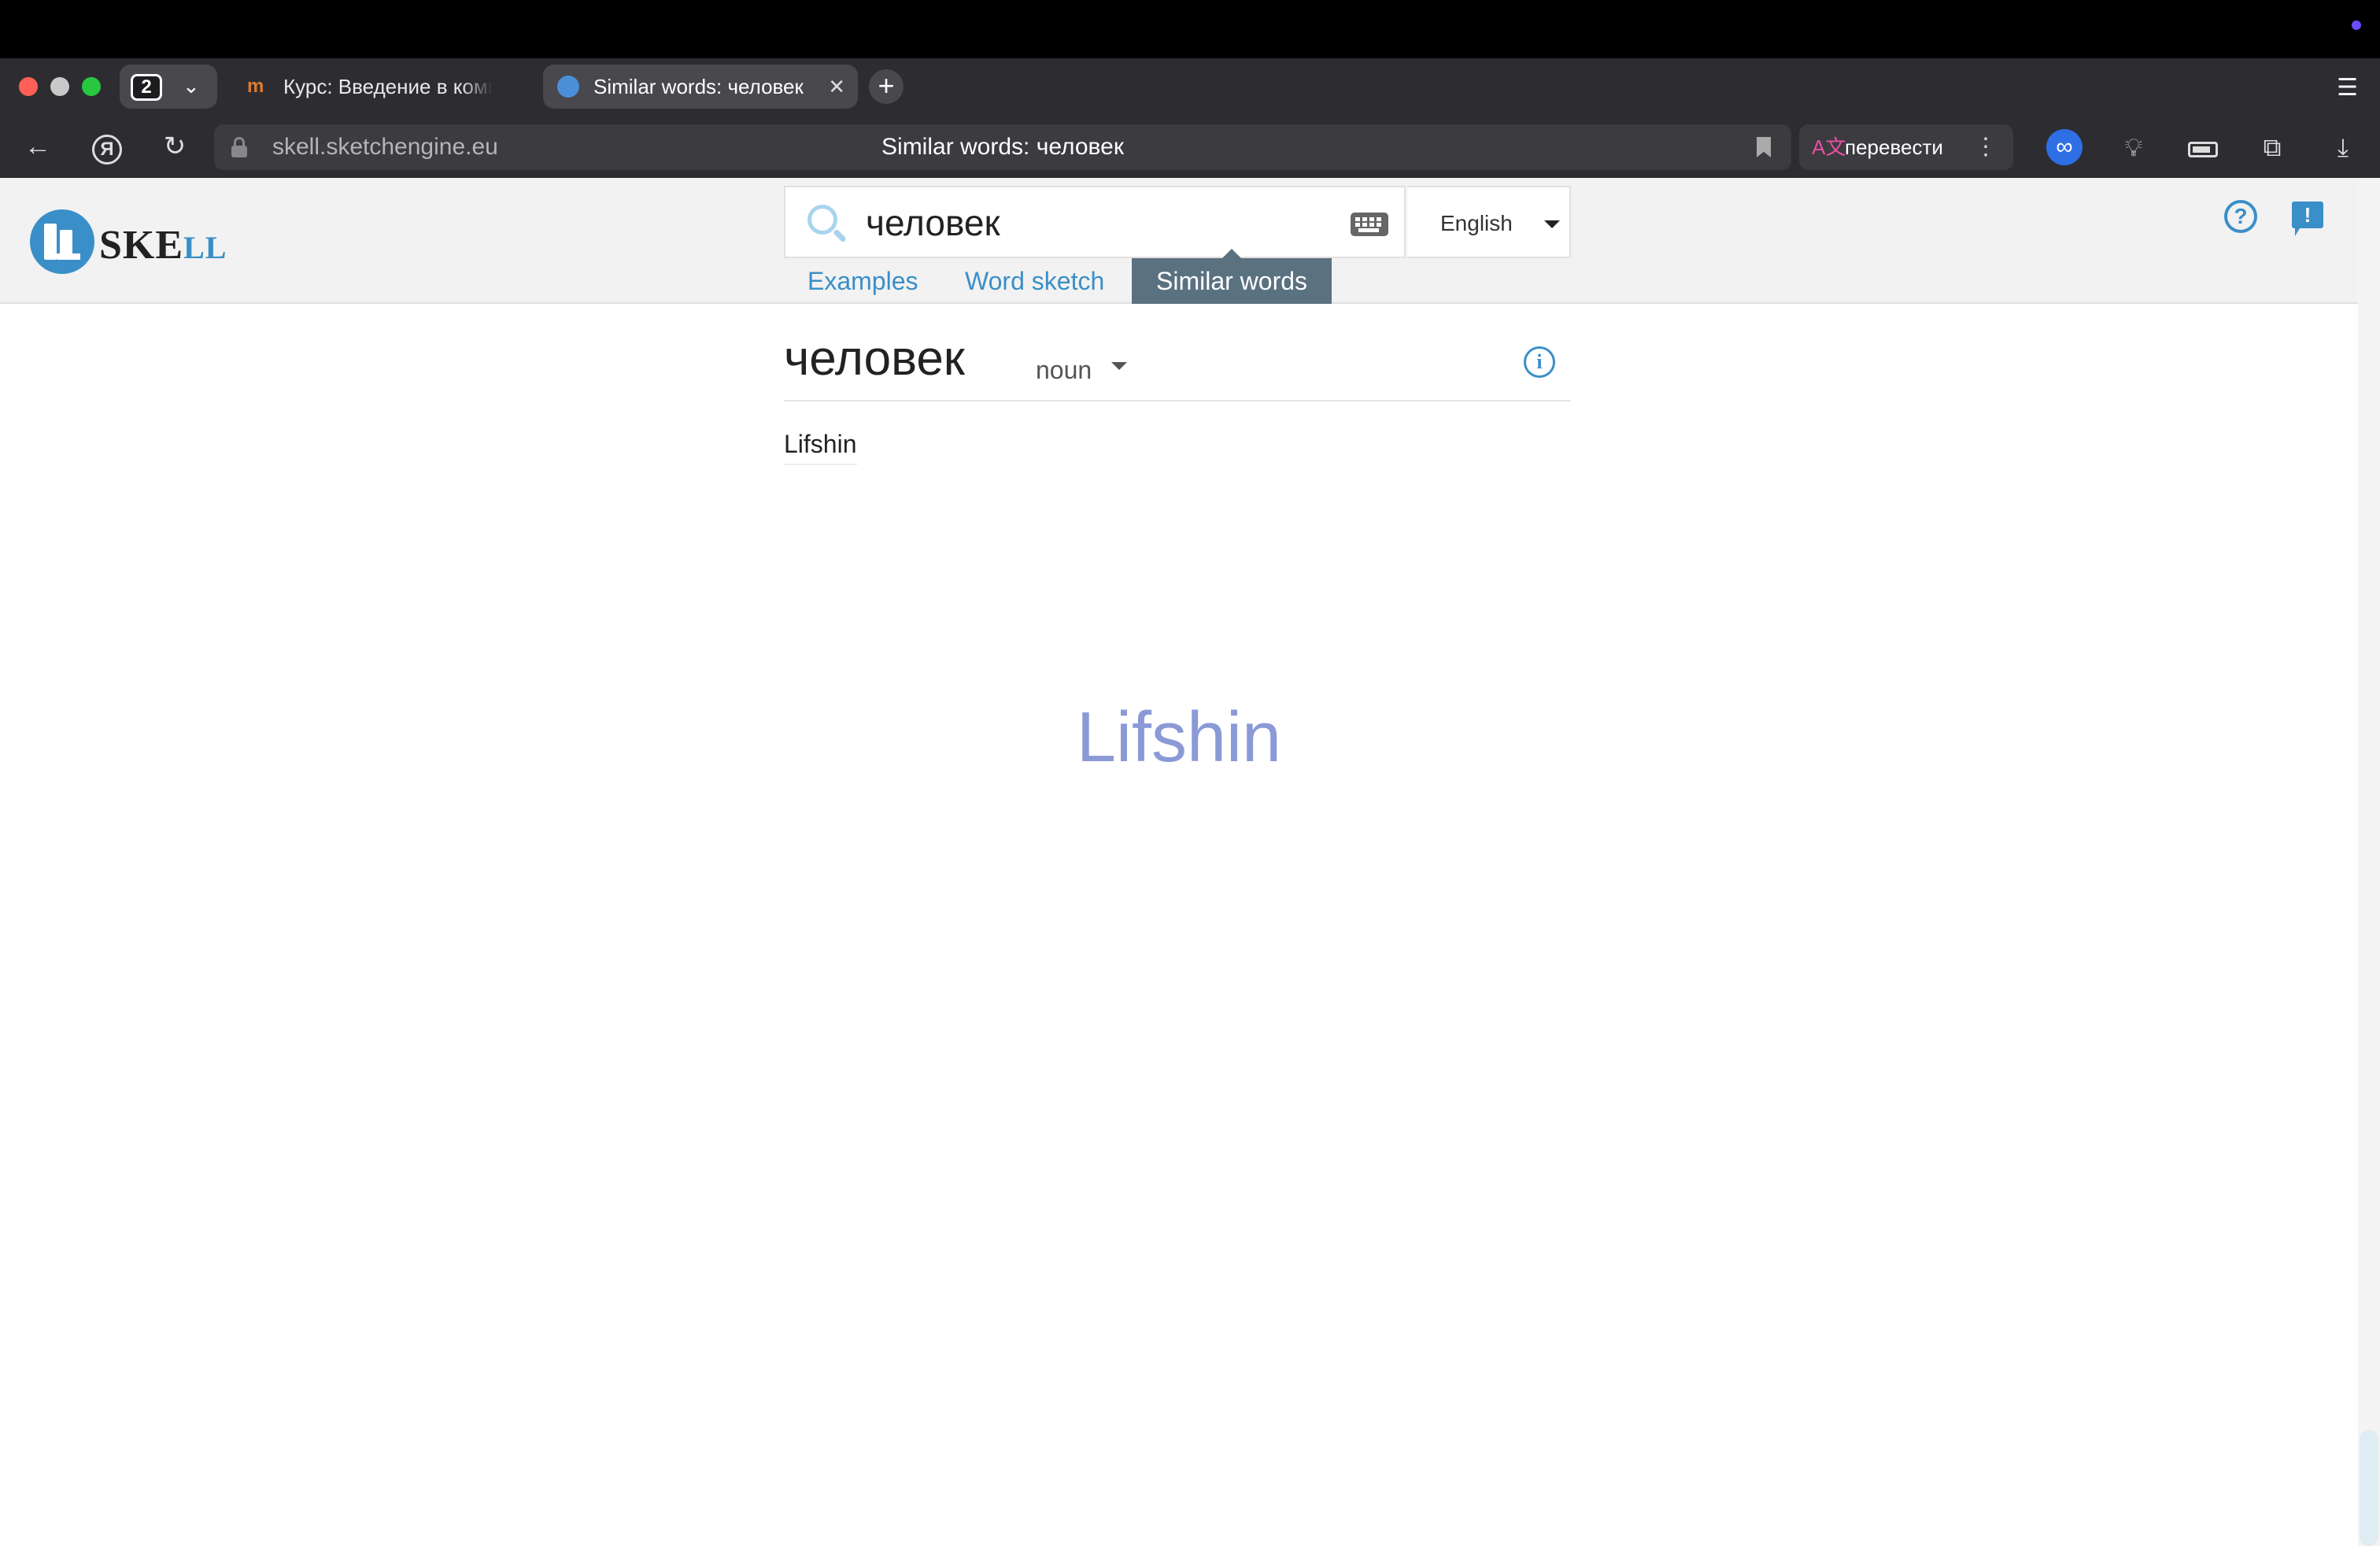 This screenshot has height=1546, width=2380. Describe the element at coordinates (2369, 1487) in the screenshot. I see `scrollbar-thumb` at that location.